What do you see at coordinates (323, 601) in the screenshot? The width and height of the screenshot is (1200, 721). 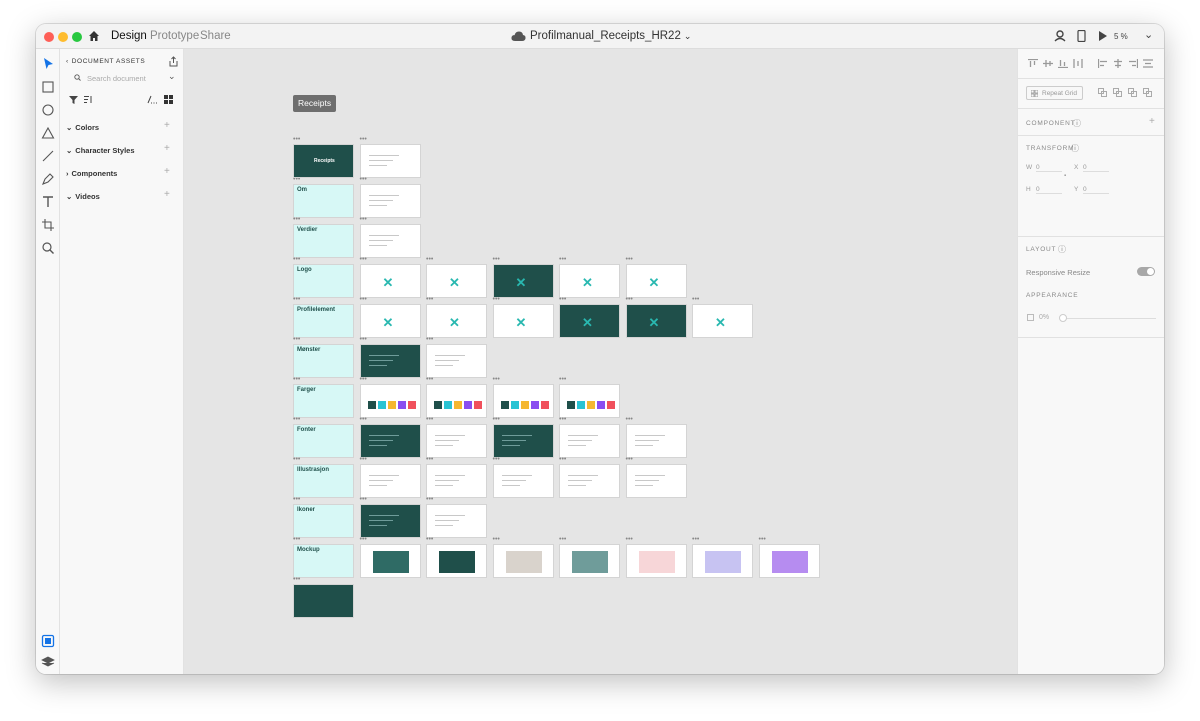 I see `closing-artboard` at bounding box center [323, 601].